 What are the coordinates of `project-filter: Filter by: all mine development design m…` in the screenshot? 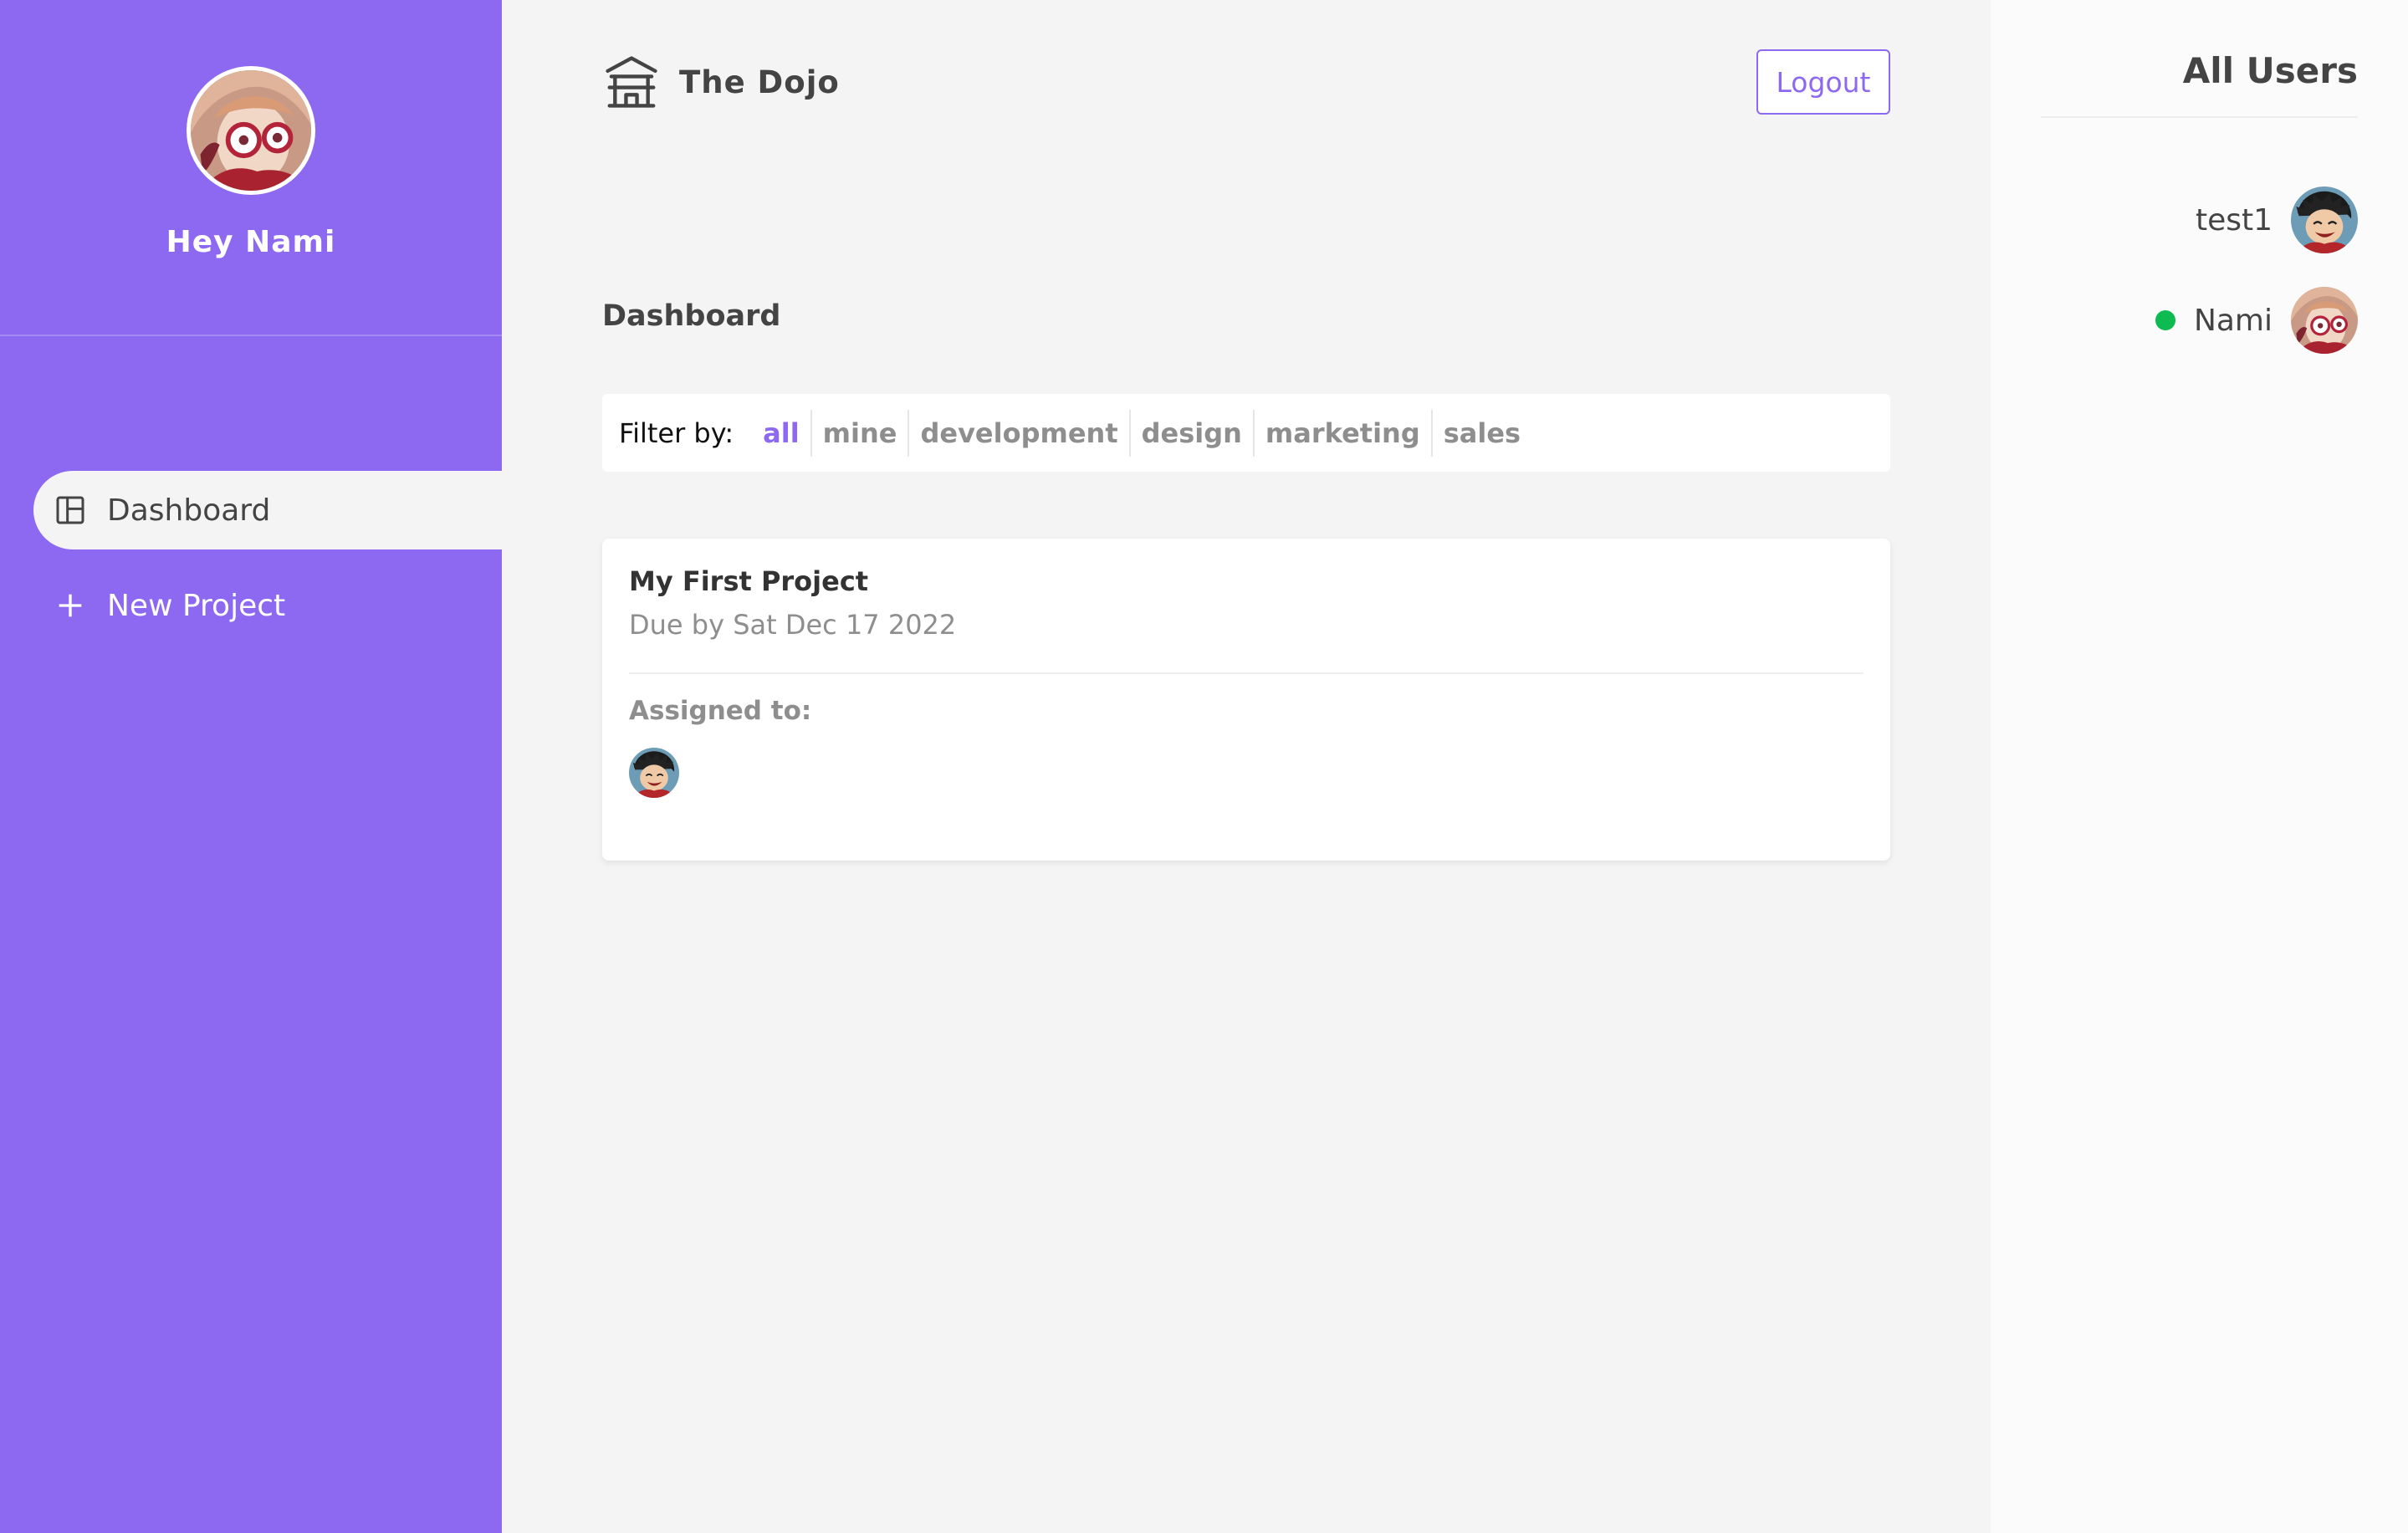 It's located at (1246, 433).